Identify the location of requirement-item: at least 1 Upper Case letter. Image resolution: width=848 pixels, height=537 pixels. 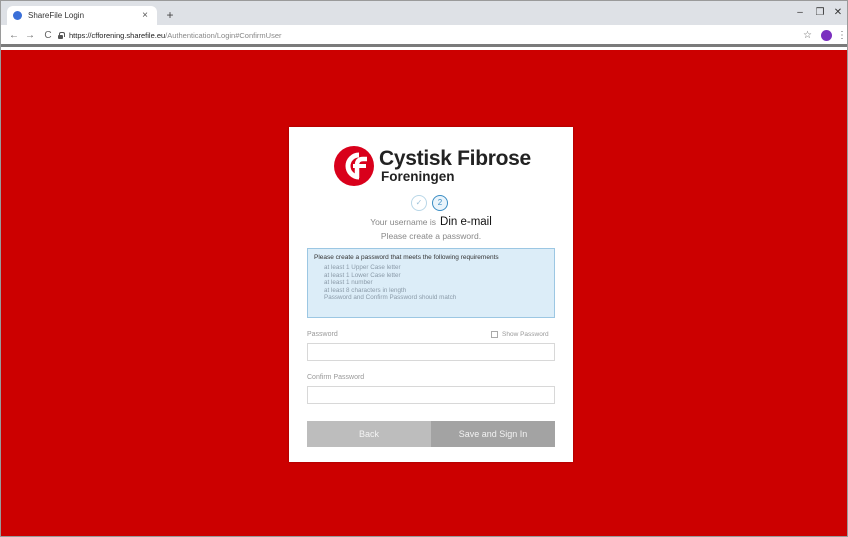
(362, 267).